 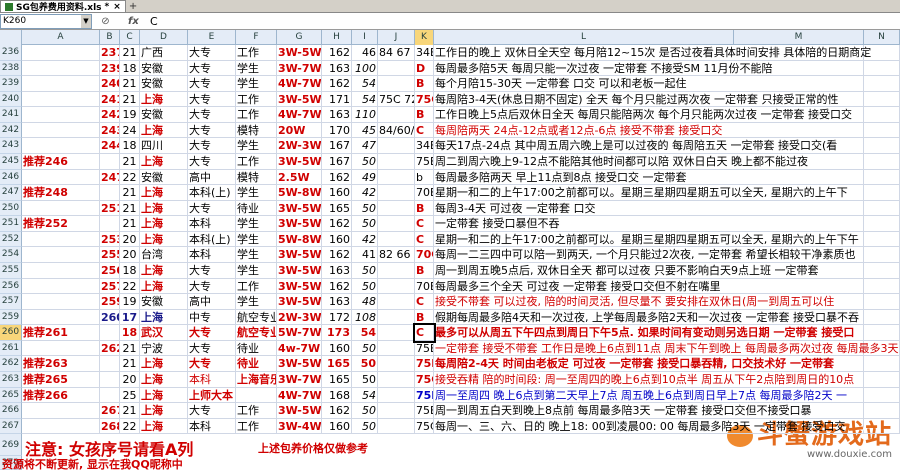 I want to click on row-number: 251, so click(x=11, y=224).